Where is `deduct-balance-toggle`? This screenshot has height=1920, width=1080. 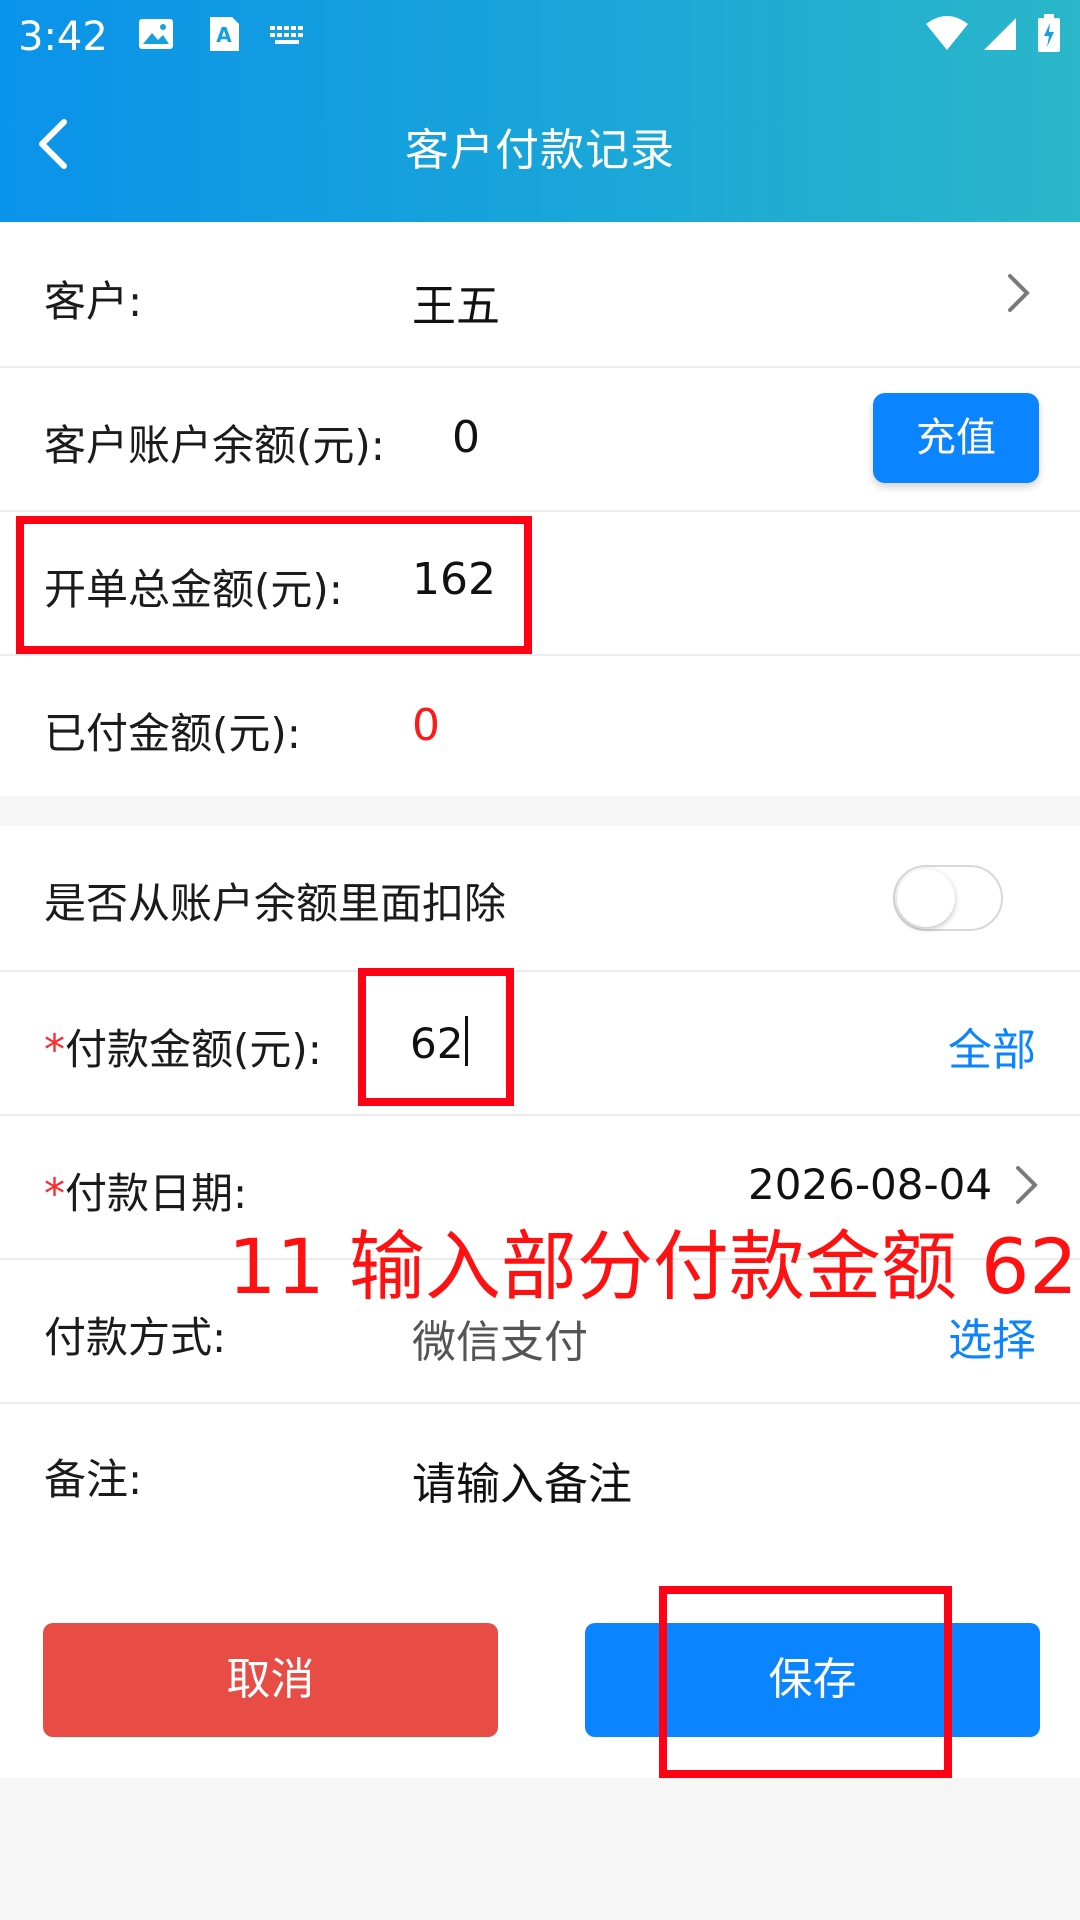
deduct-balance-toggle is located at coordinates (948, 898).